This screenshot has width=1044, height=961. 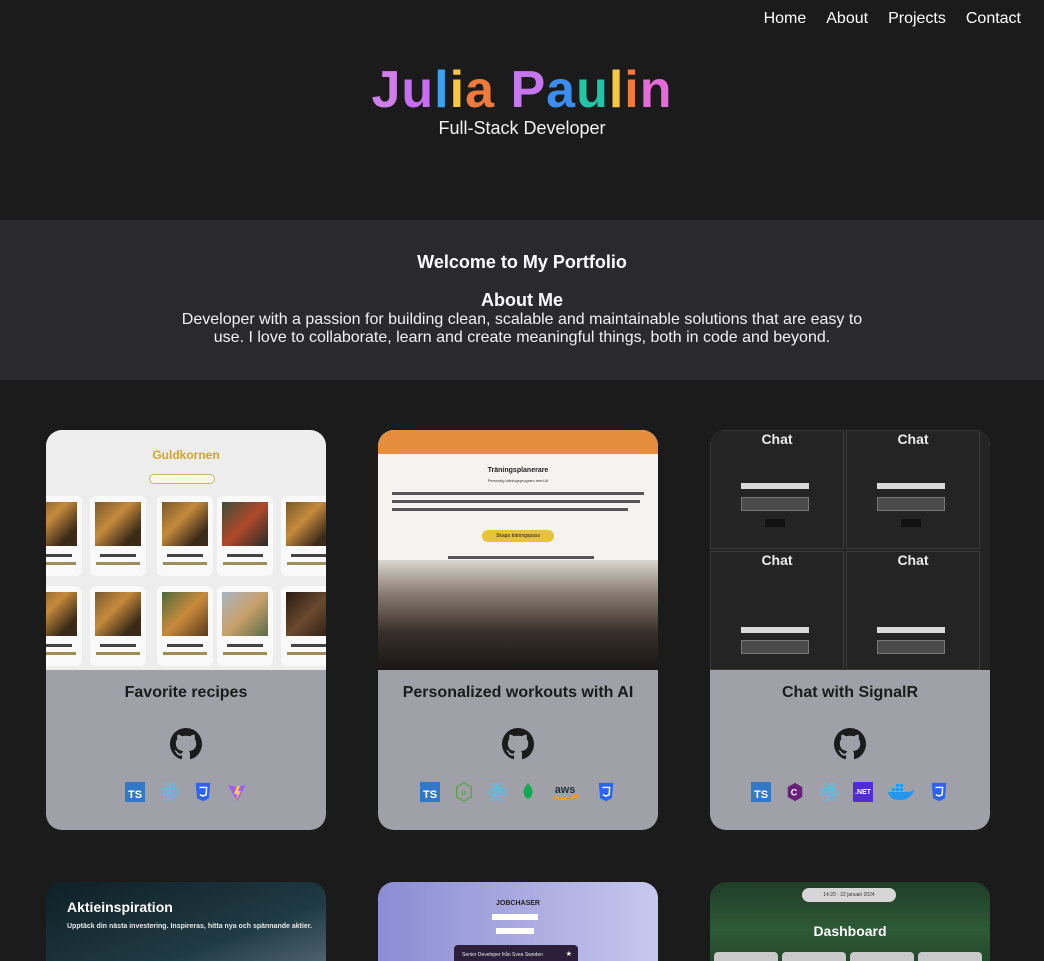 What do you see at coordinates (785, 19) in the screenshot?
I see `nav-home-link: Home` at bounding box center [785, 19].